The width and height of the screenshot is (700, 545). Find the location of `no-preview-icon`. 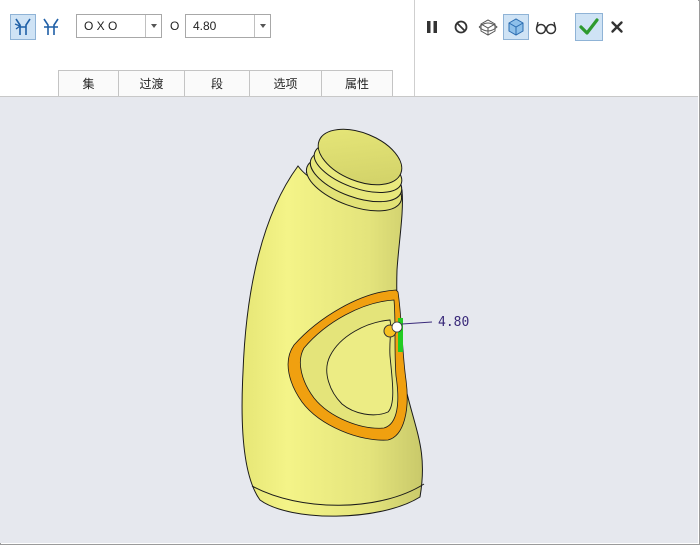

no-preview-icon is located at coordinates (461, 27).